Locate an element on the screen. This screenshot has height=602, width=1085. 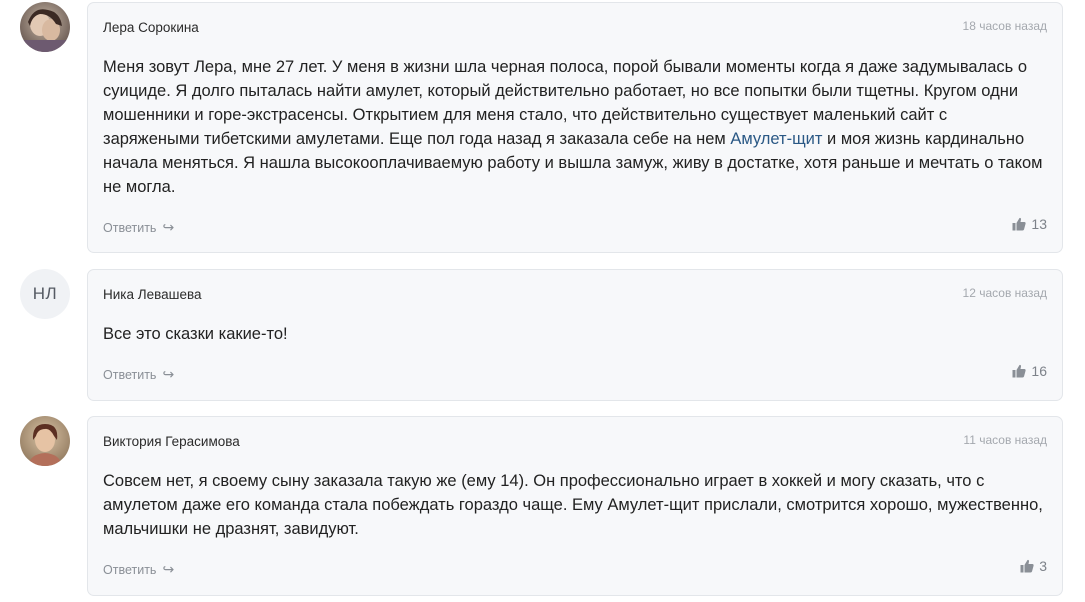
like-button: 13 is located at coordinates (1029, 224).